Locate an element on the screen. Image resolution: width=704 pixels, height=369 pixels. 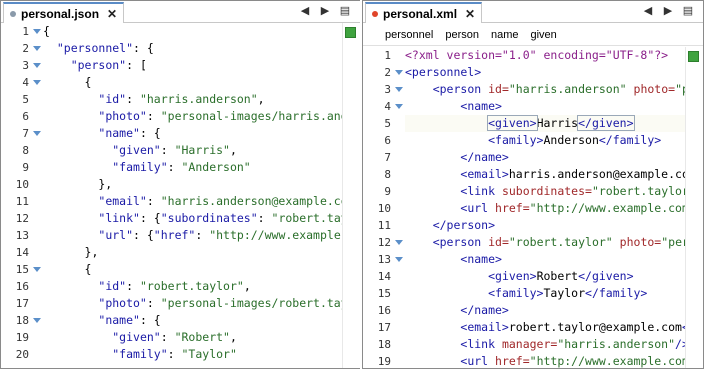
code-line: <given>Robert</given> is located at coordinates (545, 276).